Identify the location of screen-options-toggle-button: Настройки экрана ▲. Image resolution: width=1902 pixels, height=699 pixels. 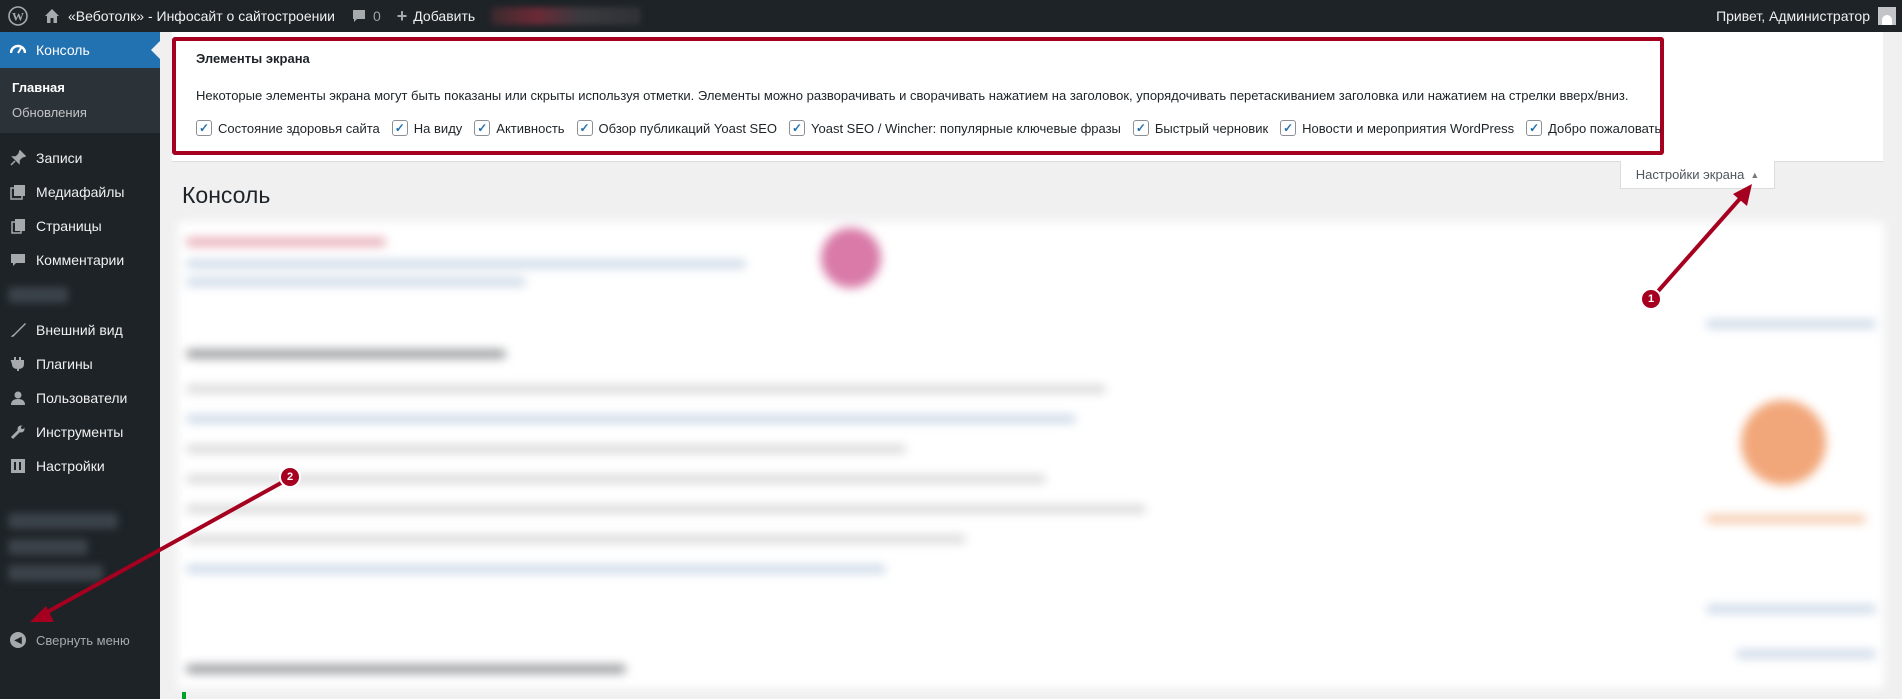
(1697, 175).